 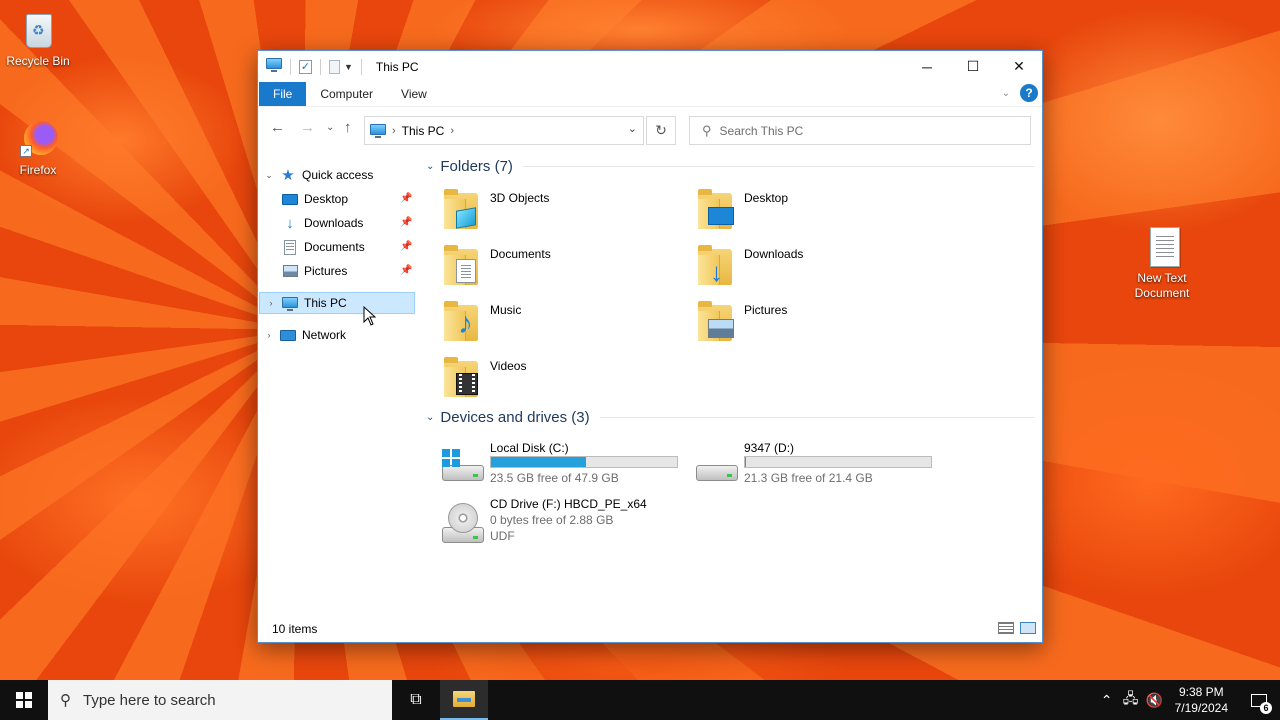 What do you see at coordinates (38, 30) in the screenshot?
I see `recycle-bin-icon` at bounding box center [38, 30].